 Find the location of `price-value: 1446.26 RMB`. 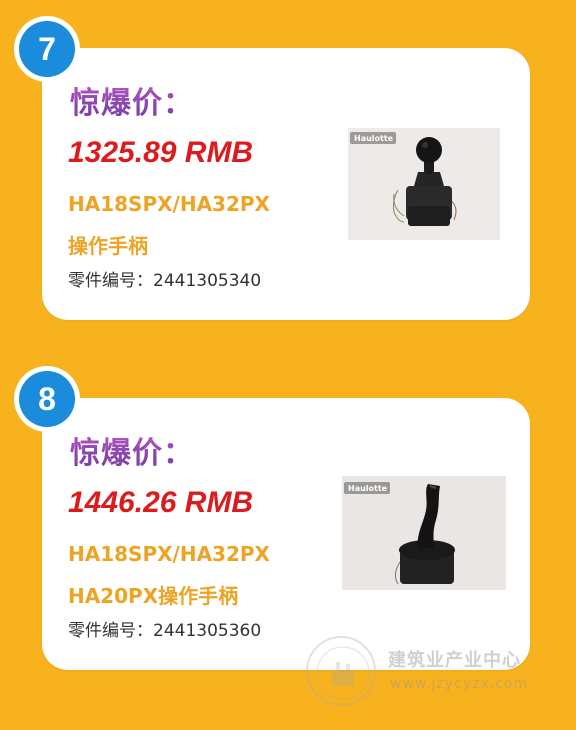

price-value: 1446.26 RMB is located at coordinates (161, 502).